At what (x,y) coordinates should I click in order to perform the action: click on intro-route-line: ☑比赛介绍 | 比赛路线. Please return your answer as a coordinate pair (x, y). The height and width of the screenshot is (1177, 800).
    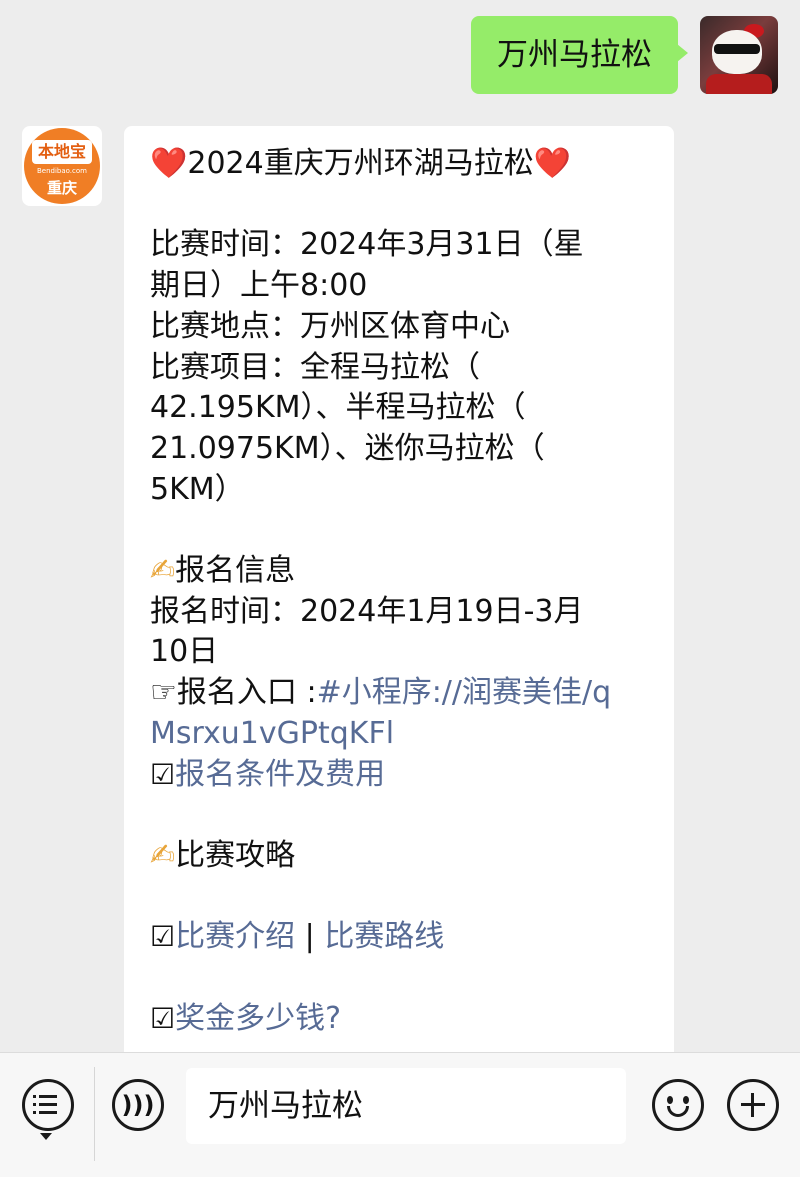
    Looking at the image, I should click on (400, 937).